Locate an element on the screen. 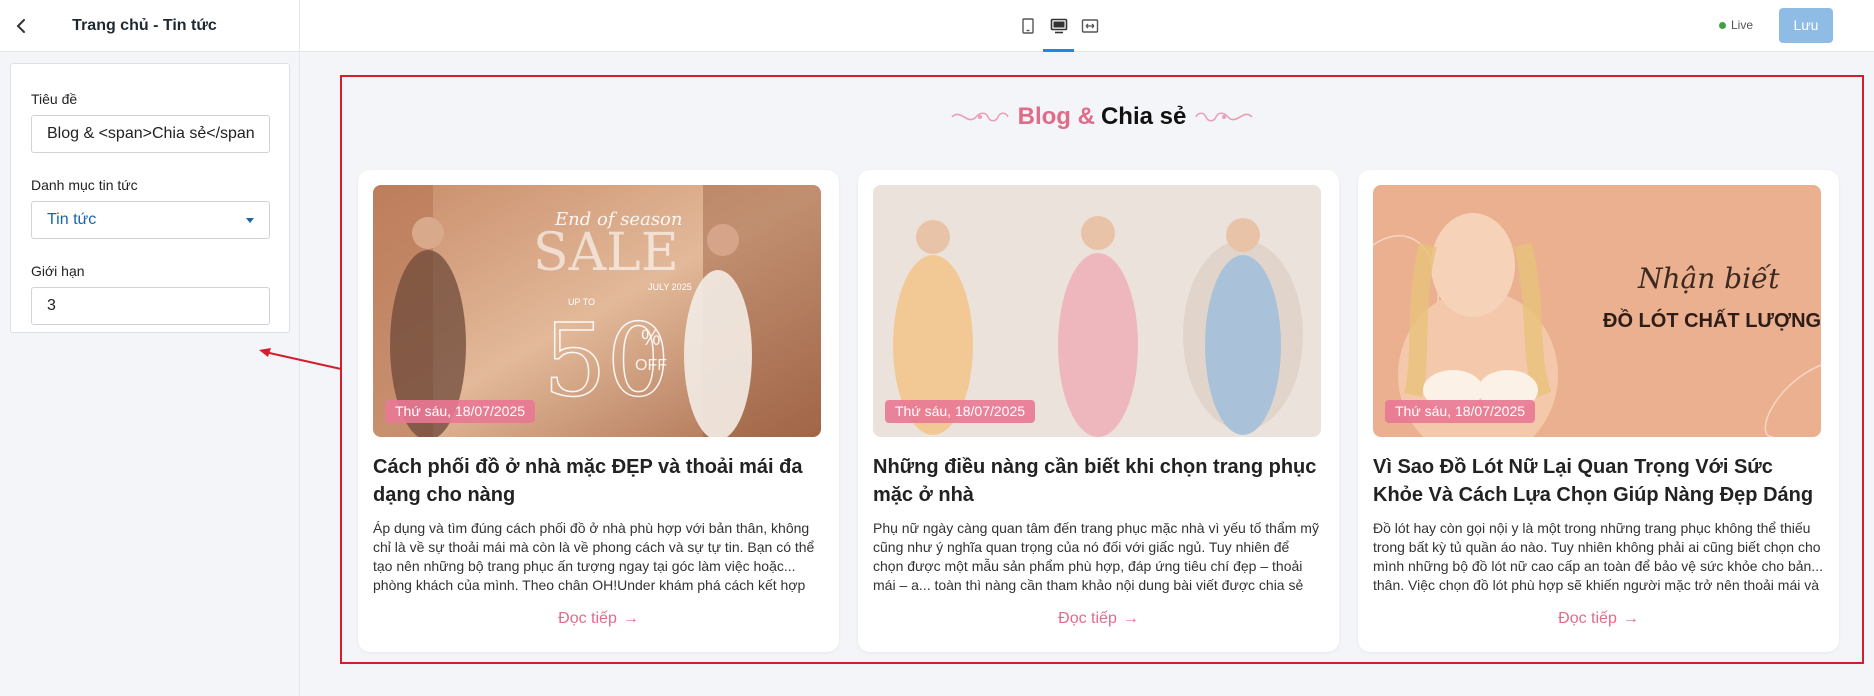 This screenshot has height=696, width=1874. save-button: Lưu is located at coordinates (1806, 25).